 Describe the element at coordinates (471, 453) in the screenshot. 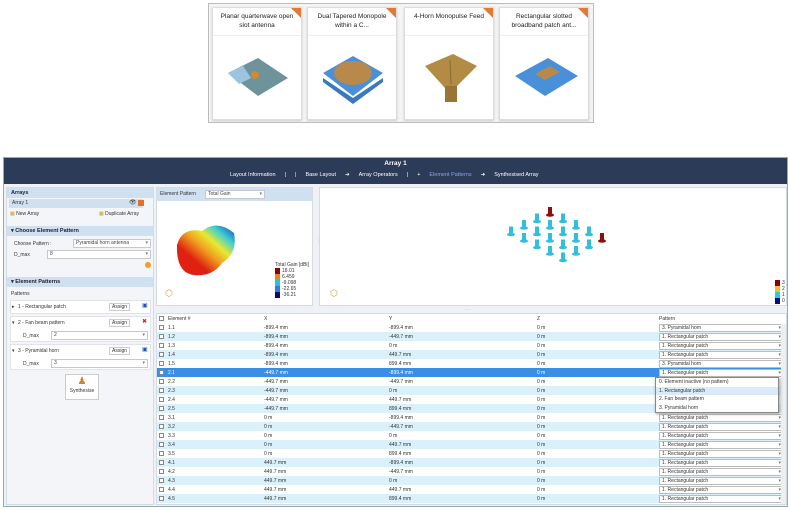

I see `table-row: 3.5 0 m 899.4 mm 0 m 1. Rectangular patch` at that location.